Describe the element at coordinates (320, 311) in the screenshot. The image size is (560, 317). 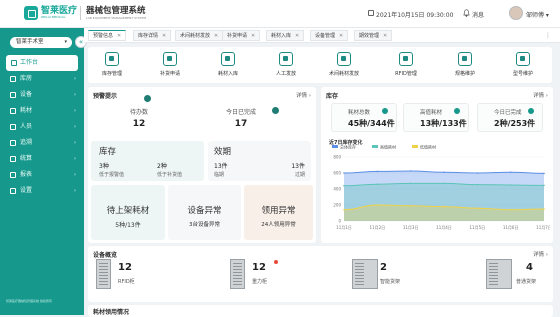
I see `usage-panel: 耗材领用情况` at that location.